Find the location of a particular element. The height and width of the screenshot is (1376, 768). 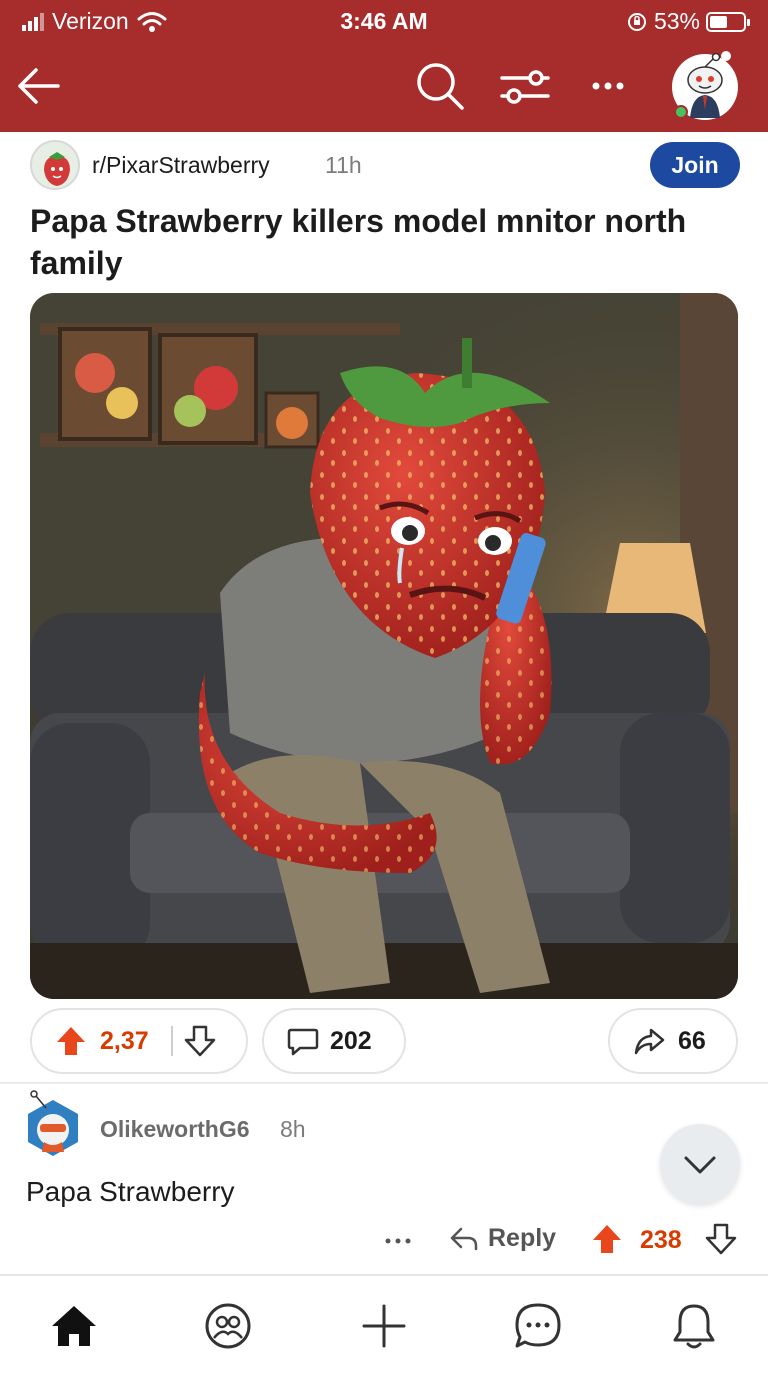

comment-username: OlikeworthG6 is located at coordinates (175, 1129).